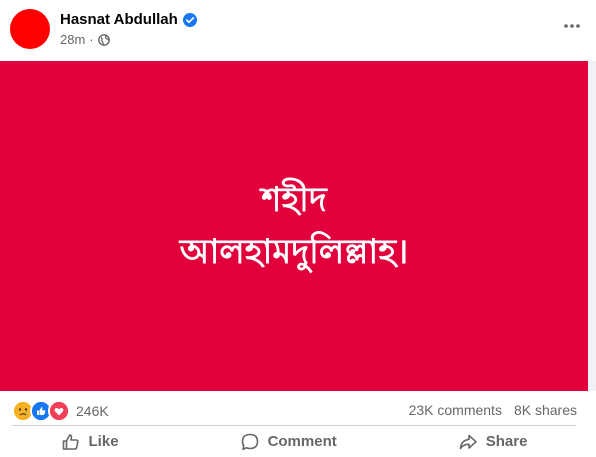 This screenshot has height=457, width=596. I want to click on reaction-count: 246K, so click(92, 411).